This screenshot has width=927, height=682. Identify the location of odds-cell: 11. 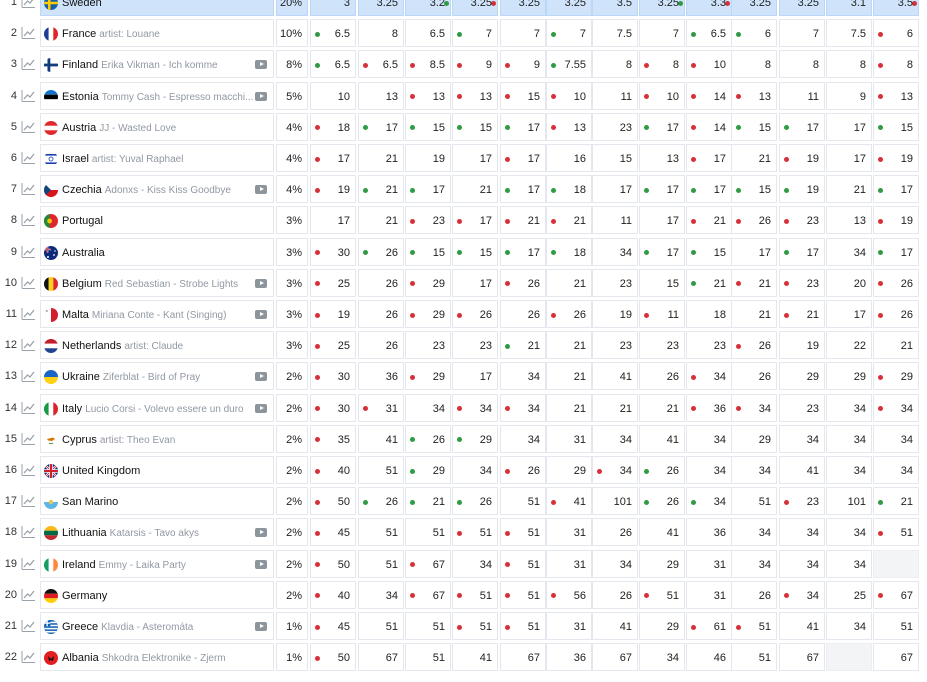
(615, 95).